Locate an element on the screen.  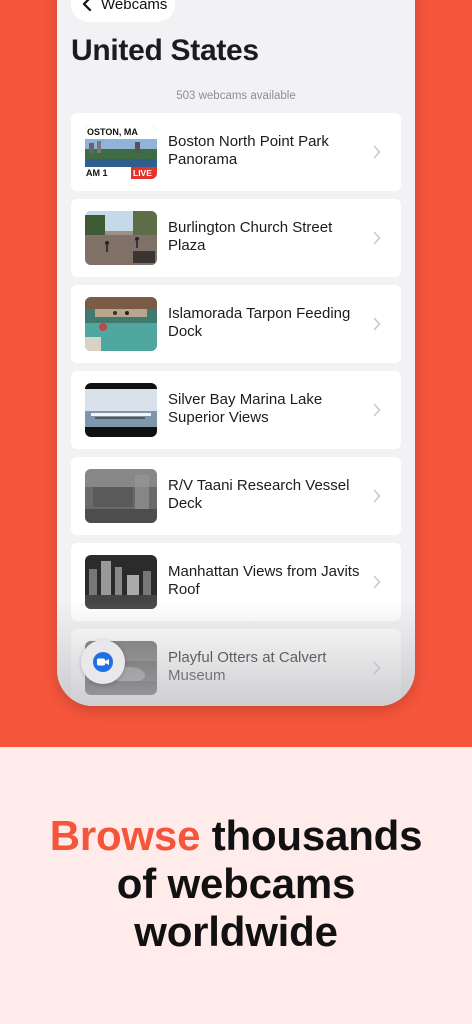
webcam-title: Playful Otters at Calvert Museum is located at coordinates (247, 666).